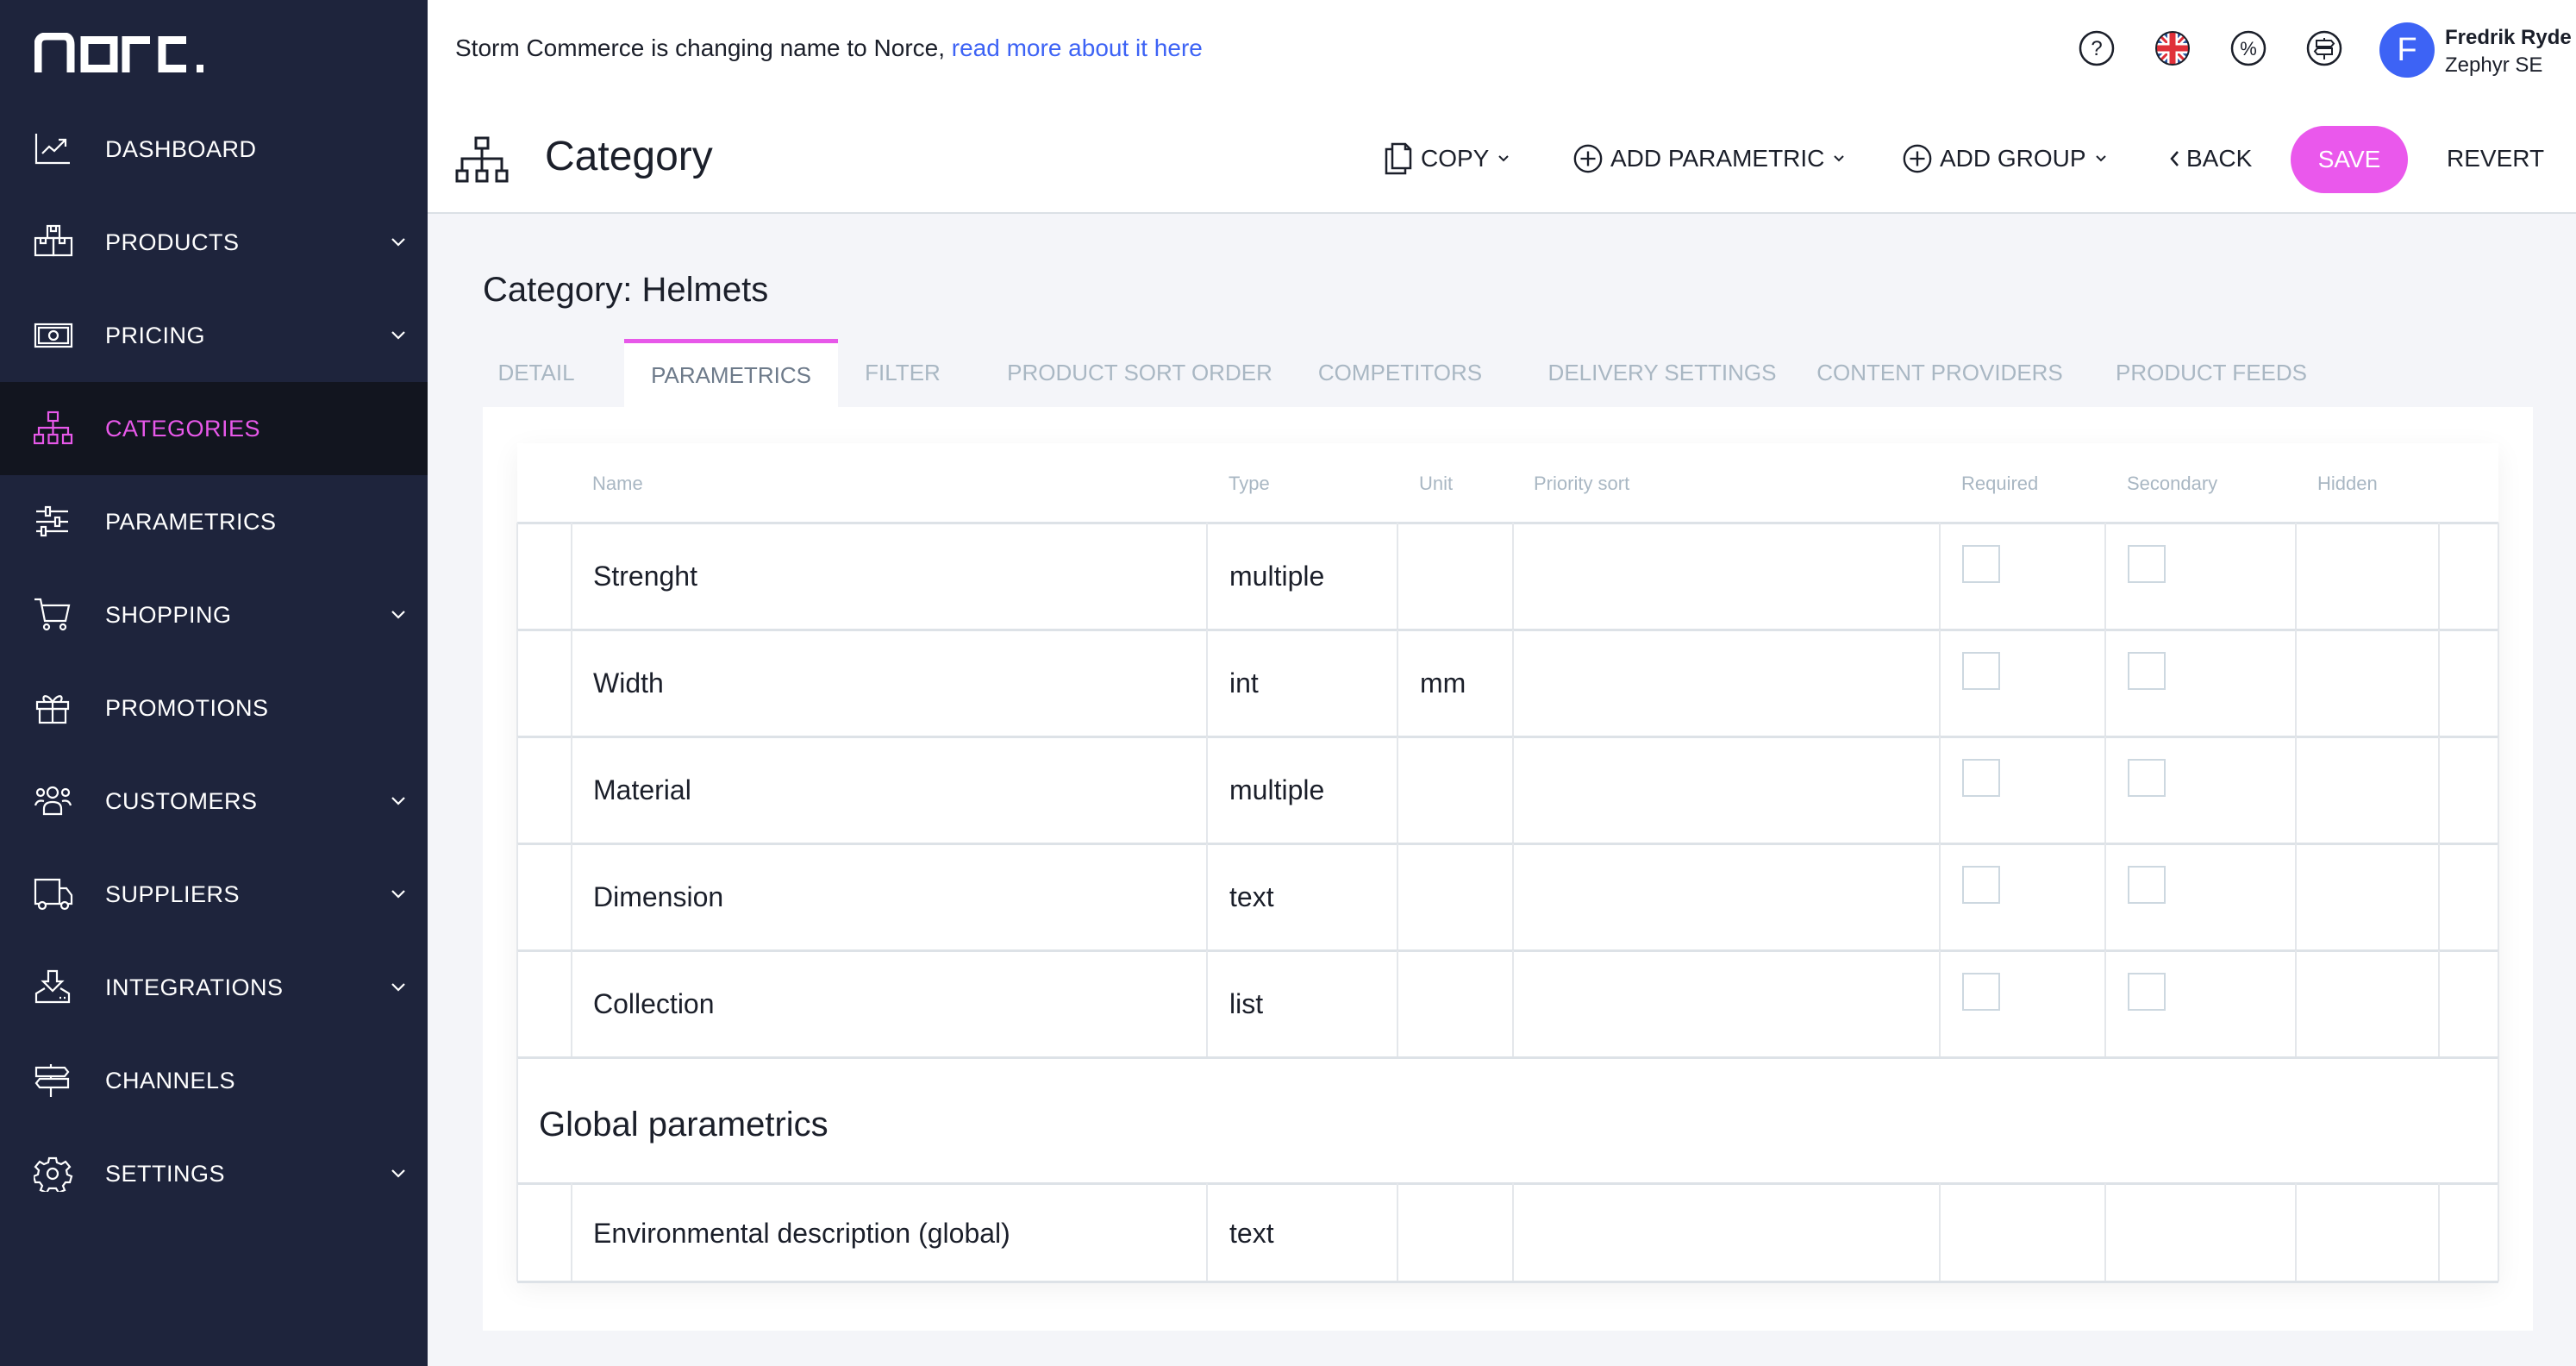 The image size is (2576, 1366). What do you see at coordinates (214, 335) in the screenshot?
I see `sidebar-item-pricing: PRICING` at bounding box center [214, 335].